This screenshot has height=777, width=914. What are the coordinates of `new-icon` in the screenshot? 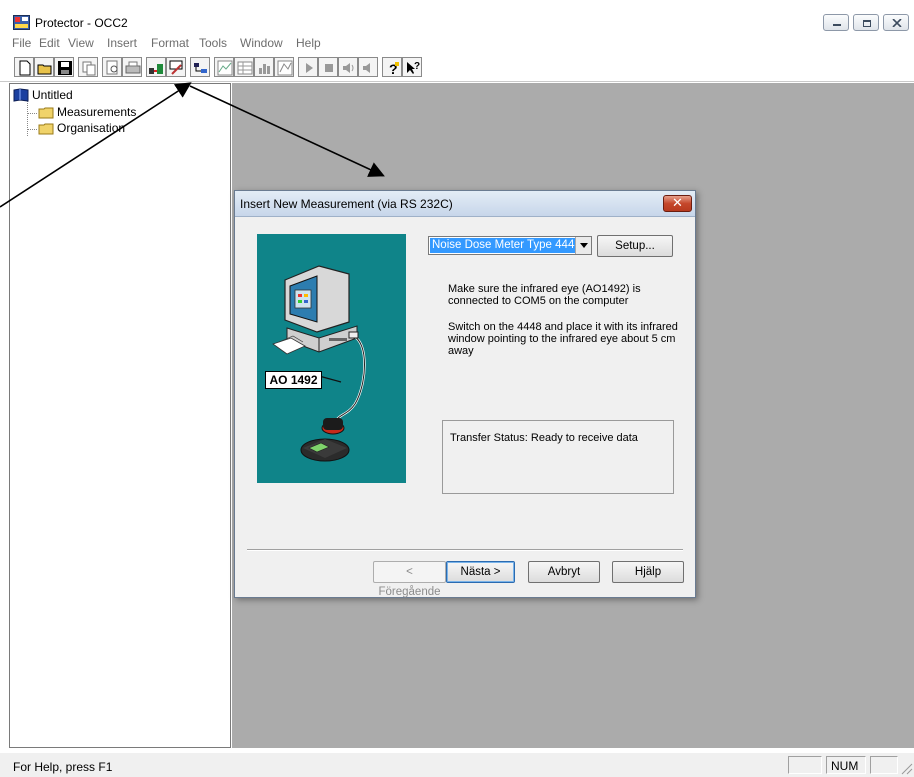 It's located at (25, 68).